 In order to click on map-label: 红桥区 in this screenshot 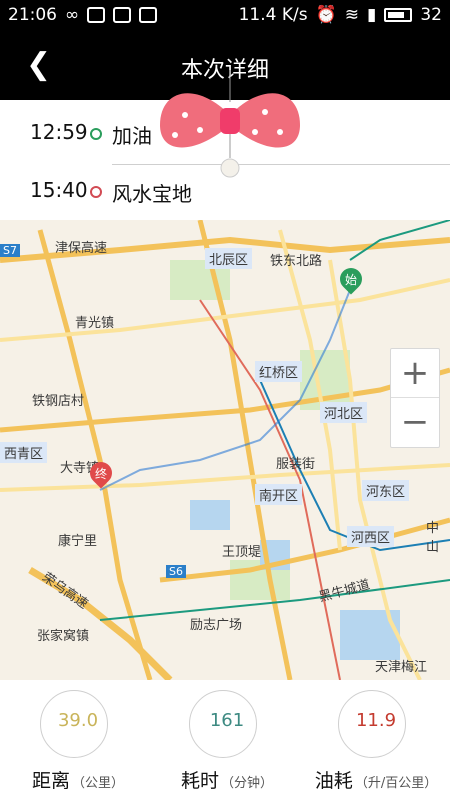, I will do `click(279, 371)`.